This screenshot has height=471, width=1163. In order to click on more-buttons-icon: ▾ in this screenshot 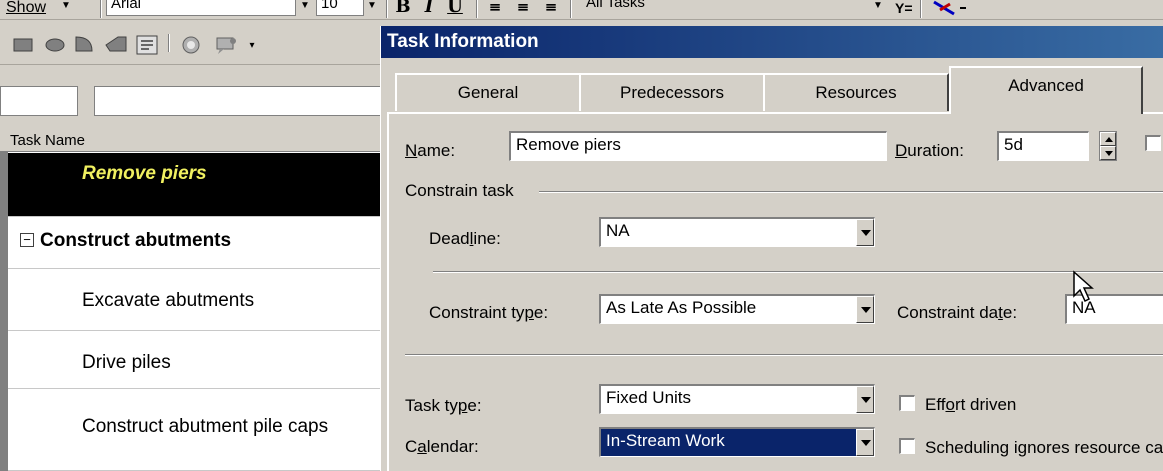, I will do `click(252, 47)`.